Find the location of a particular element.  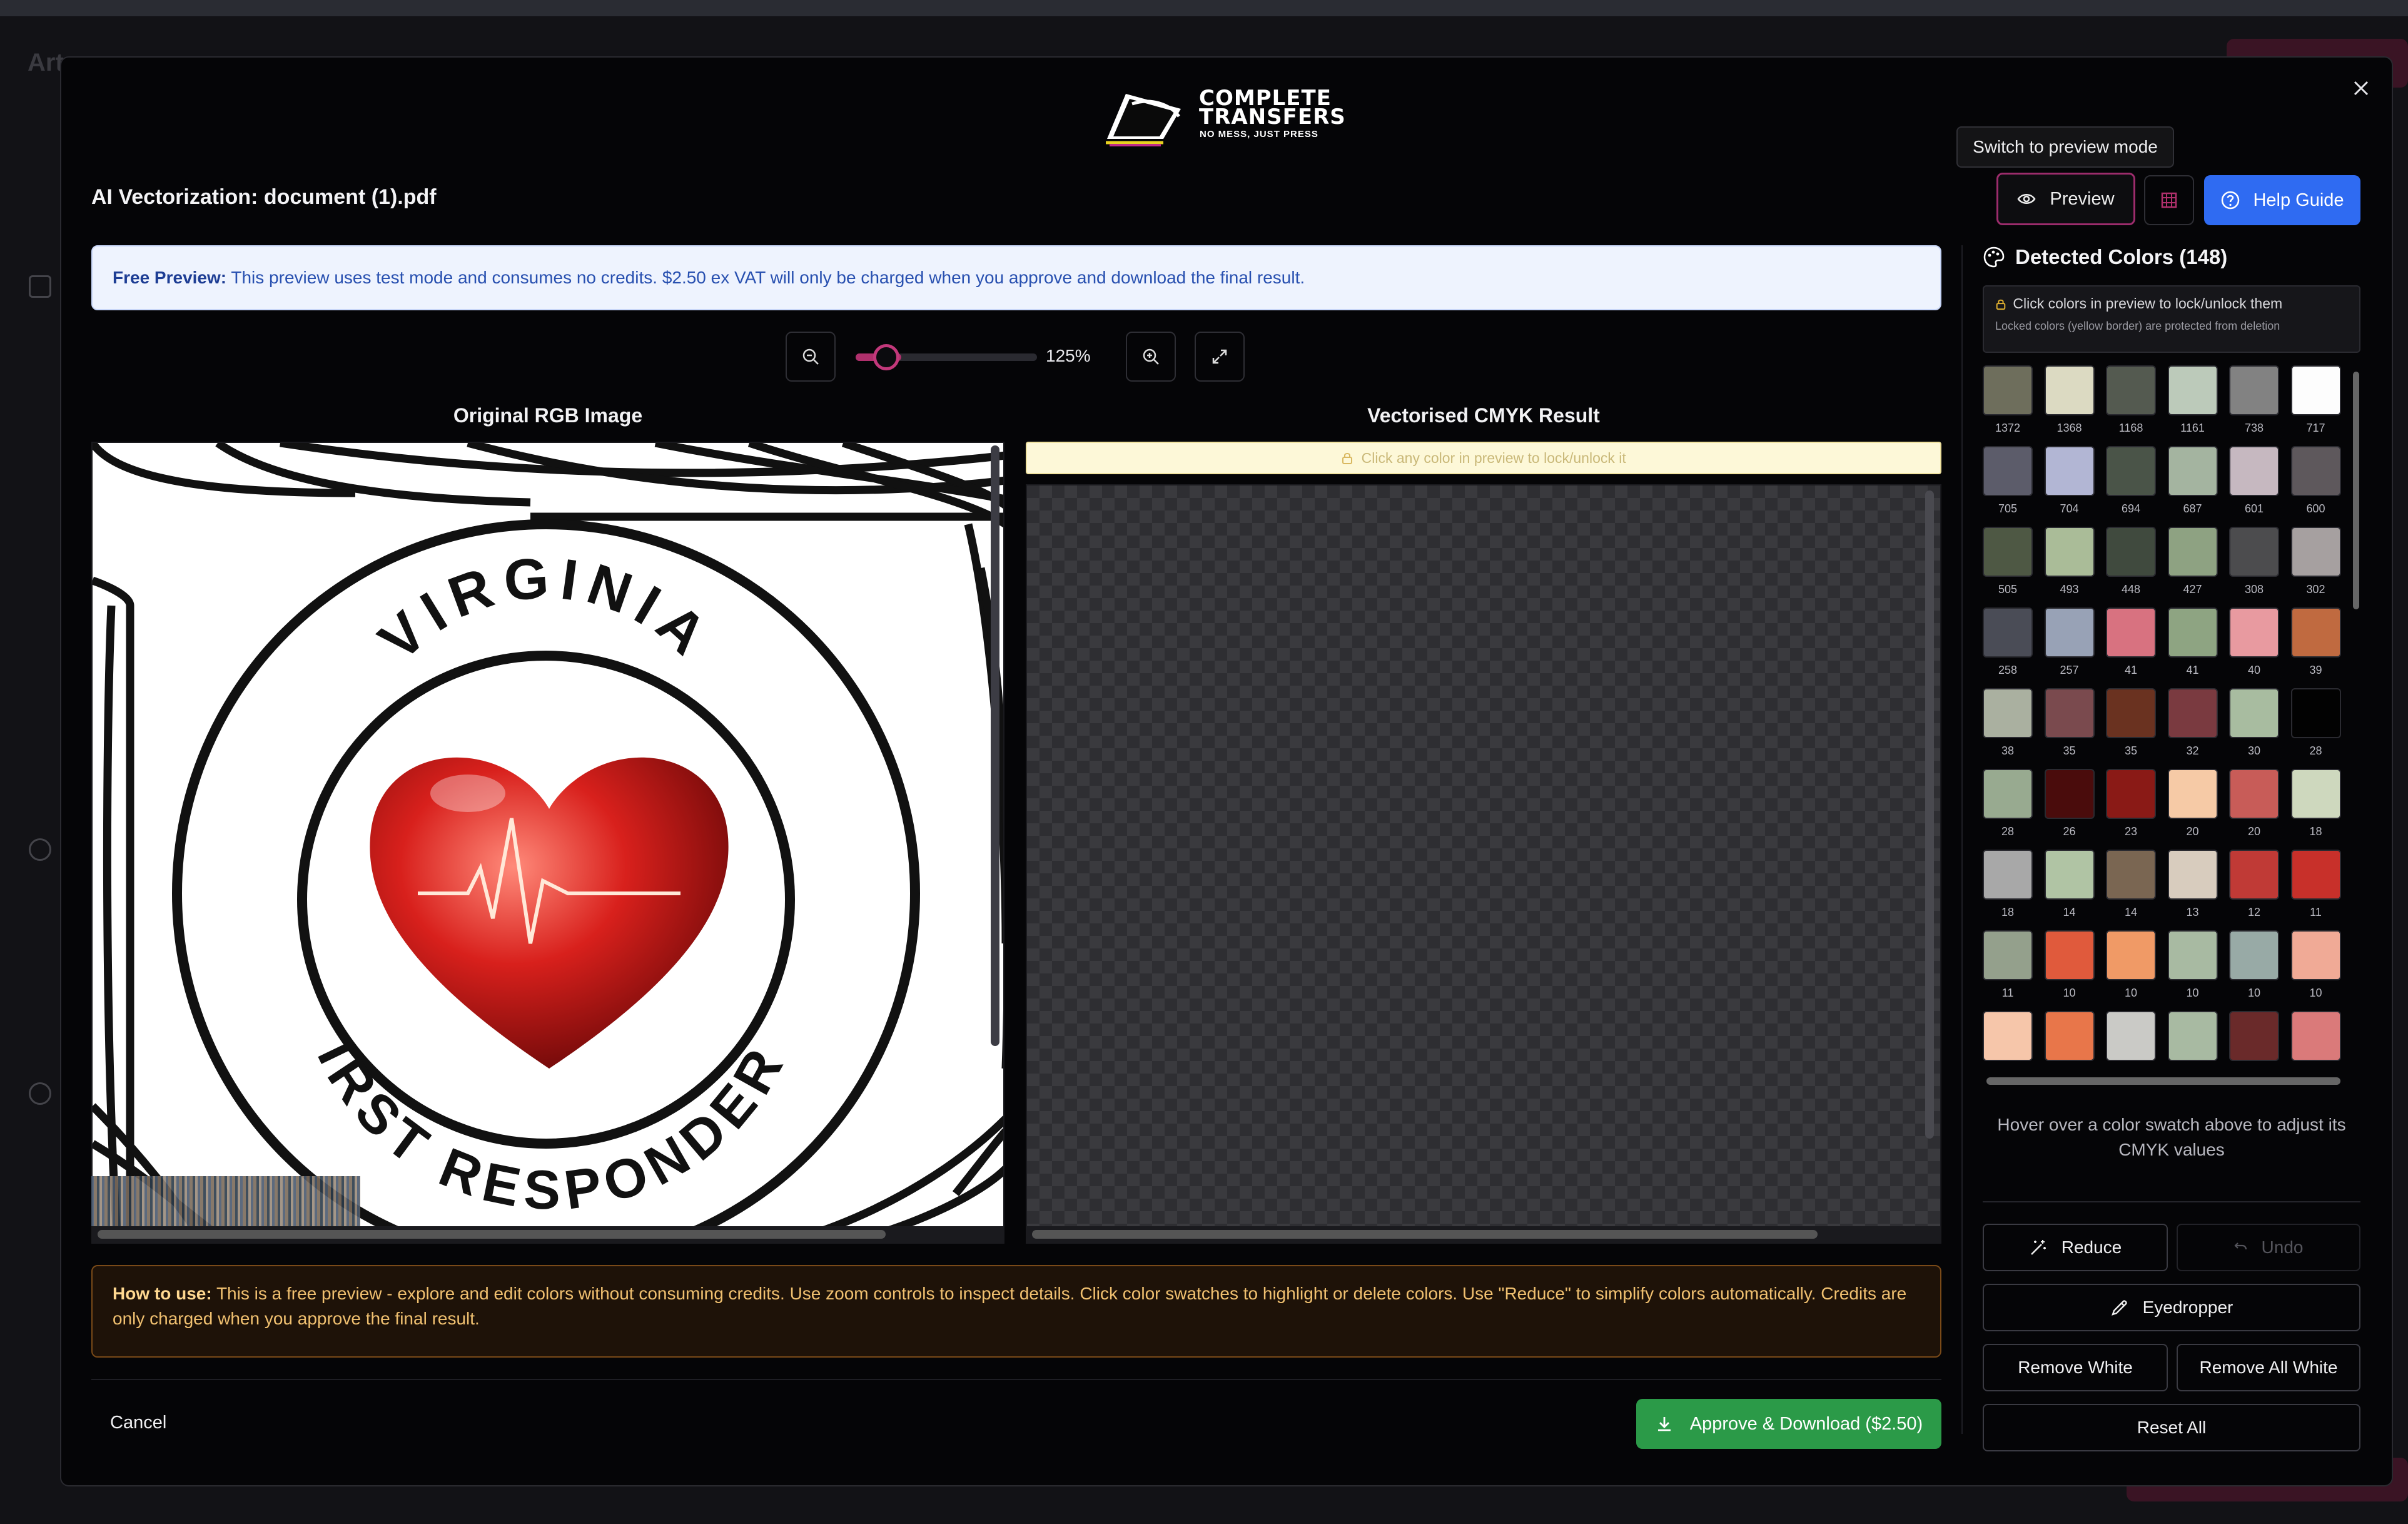

detected-colors-title: Detected Colors (148) is located at coordinates (2105, 257).